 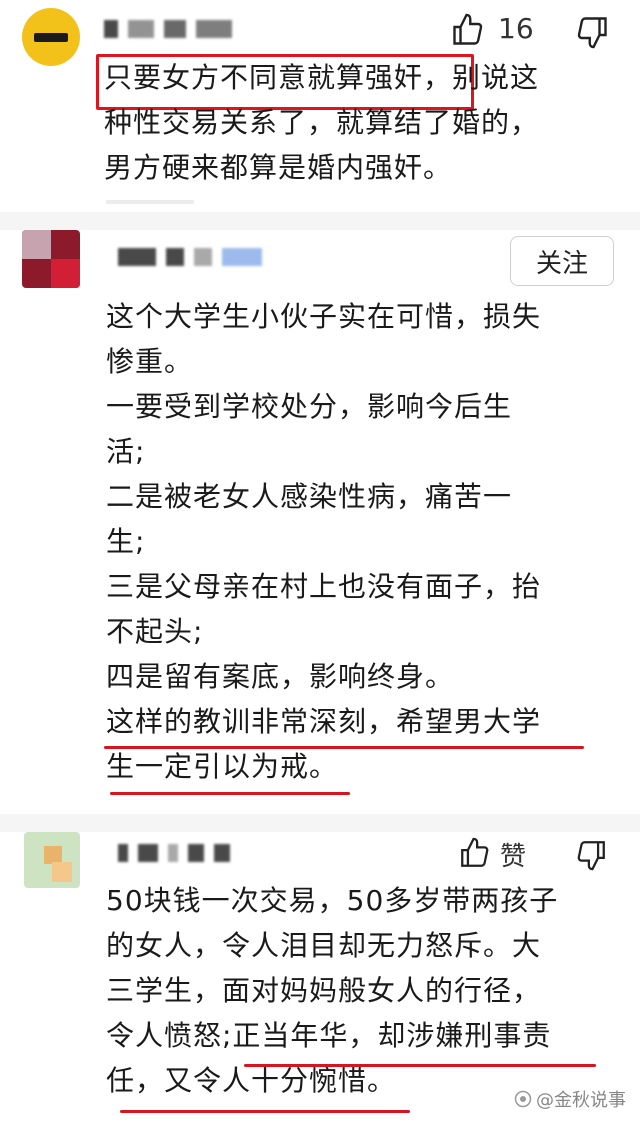 I want to click on like-label: 赞, so click(x=513, y=854).